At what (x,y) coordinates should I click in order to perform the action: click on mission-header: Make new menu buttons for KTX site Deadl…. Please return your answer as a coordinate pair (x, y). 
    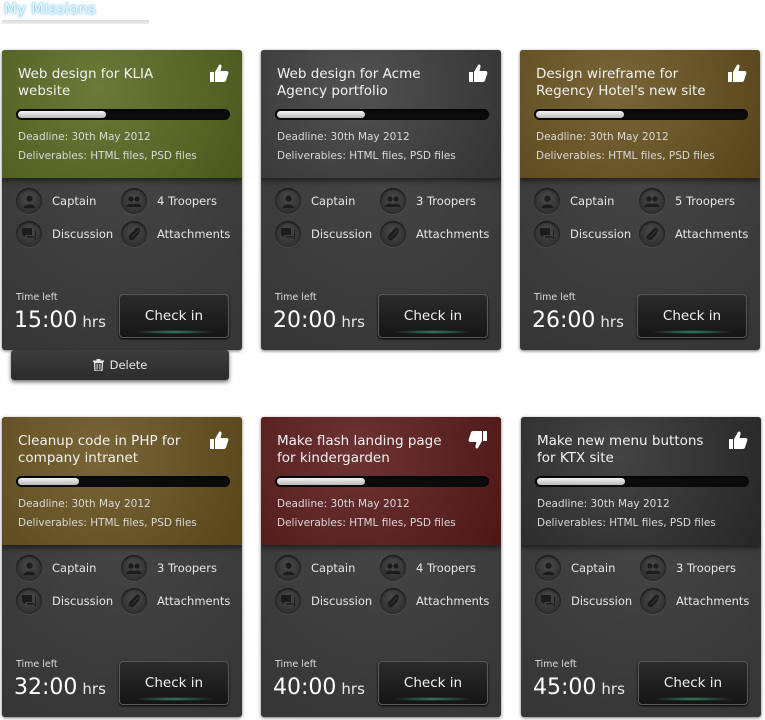
    Looking at the image, I should click on (641, 481).